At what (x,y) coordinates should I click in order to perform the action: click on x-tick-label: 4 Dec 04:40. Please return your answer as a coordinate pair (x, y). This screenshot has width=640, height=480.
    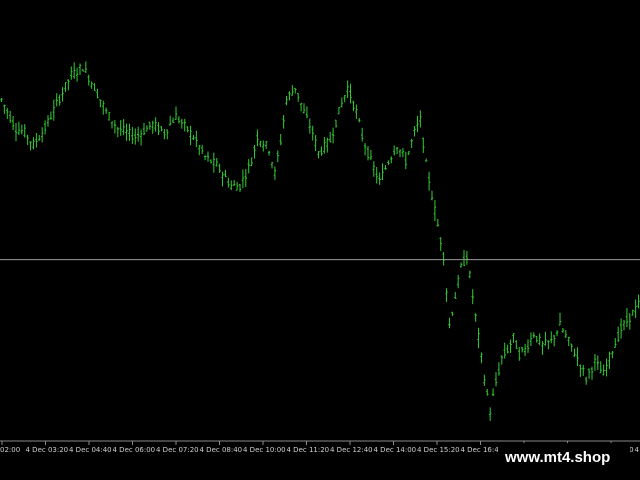
    Looking at the image, I should click on (90, 450).